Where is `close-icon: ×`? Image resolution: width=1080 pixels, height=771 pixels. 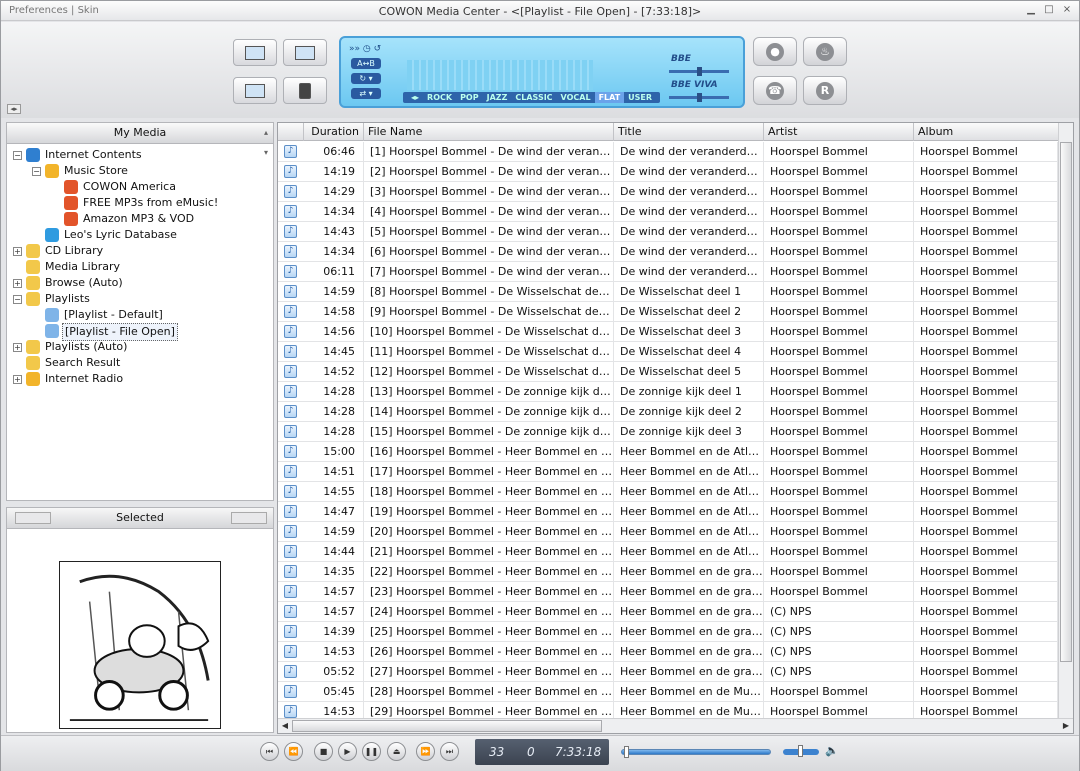 close-icon: × is located at coordinates (1067, 10).